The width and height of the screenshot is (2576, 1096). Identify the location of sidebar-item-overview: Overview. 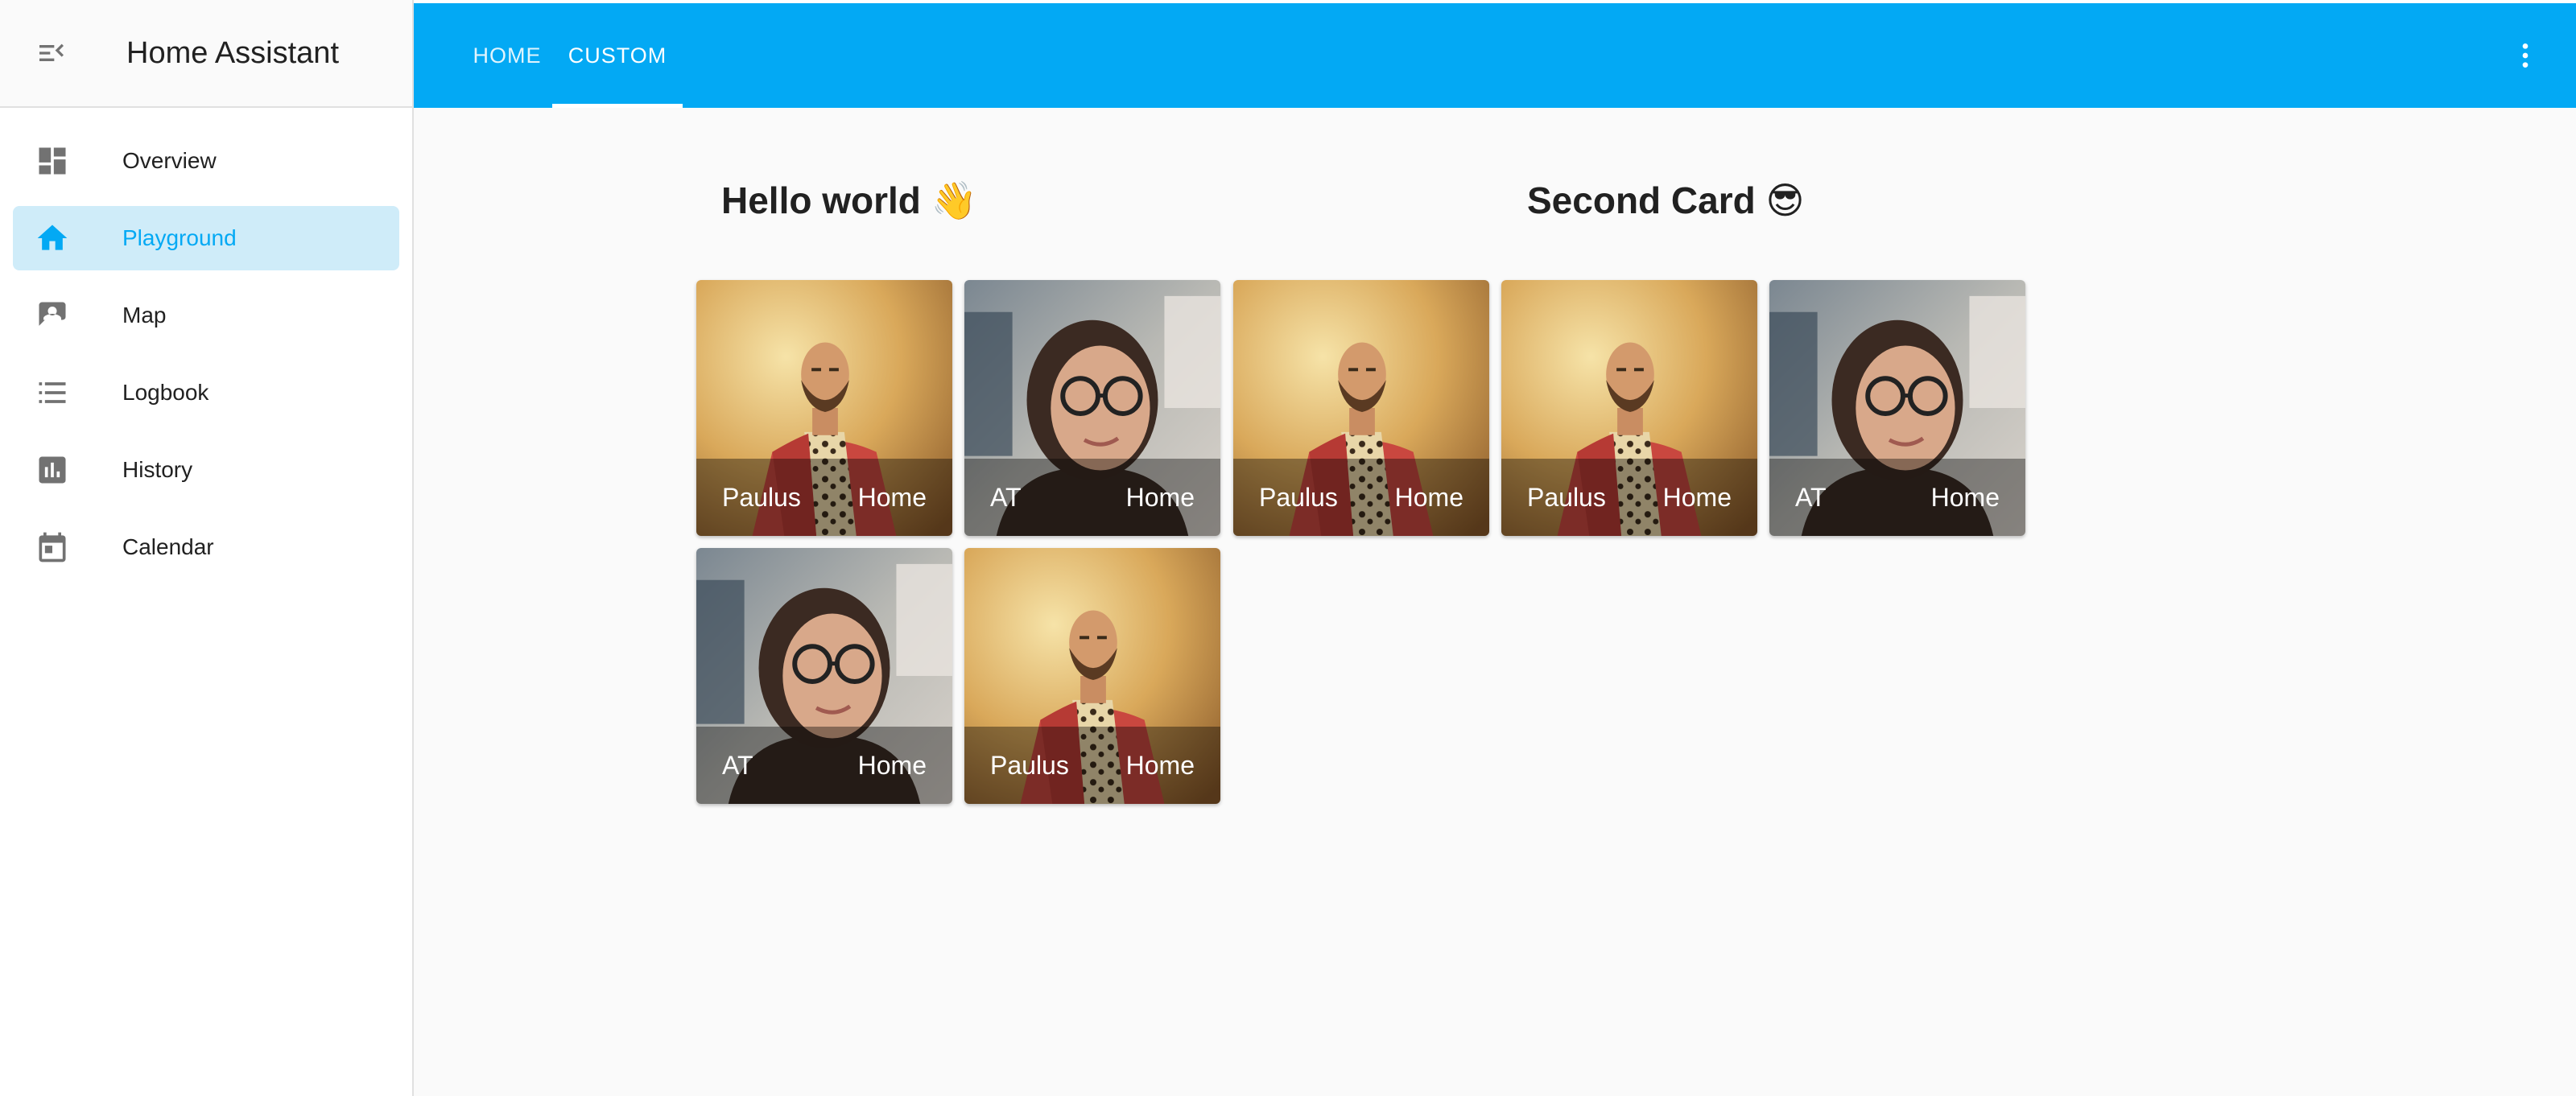
(206, 161).